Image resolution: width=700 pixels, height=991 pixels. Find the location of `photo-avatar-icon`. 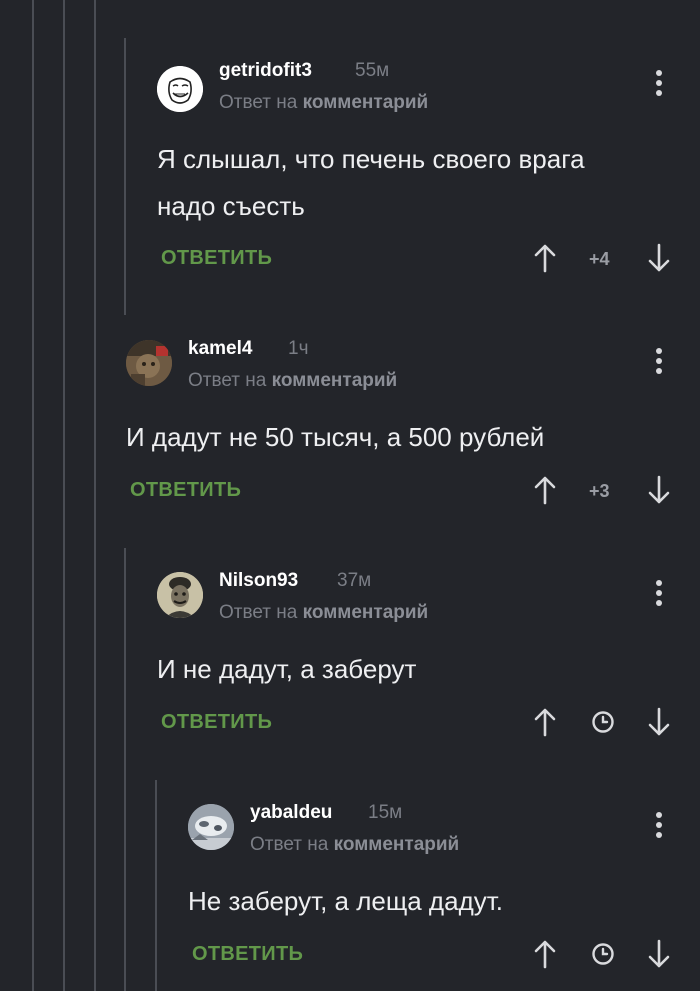

photo-avatar-icon is located at coordinates (149, 363).